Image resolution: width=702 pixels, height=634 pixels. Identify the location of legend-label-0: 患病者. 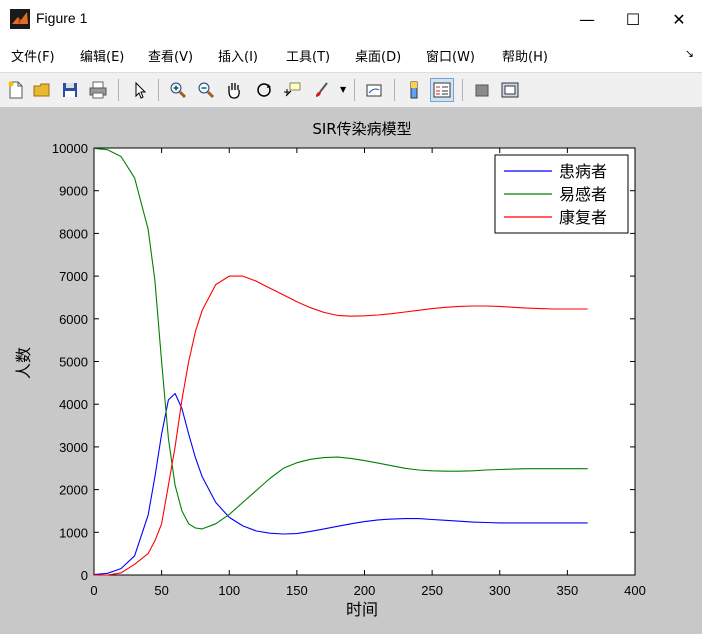
(583, 171).